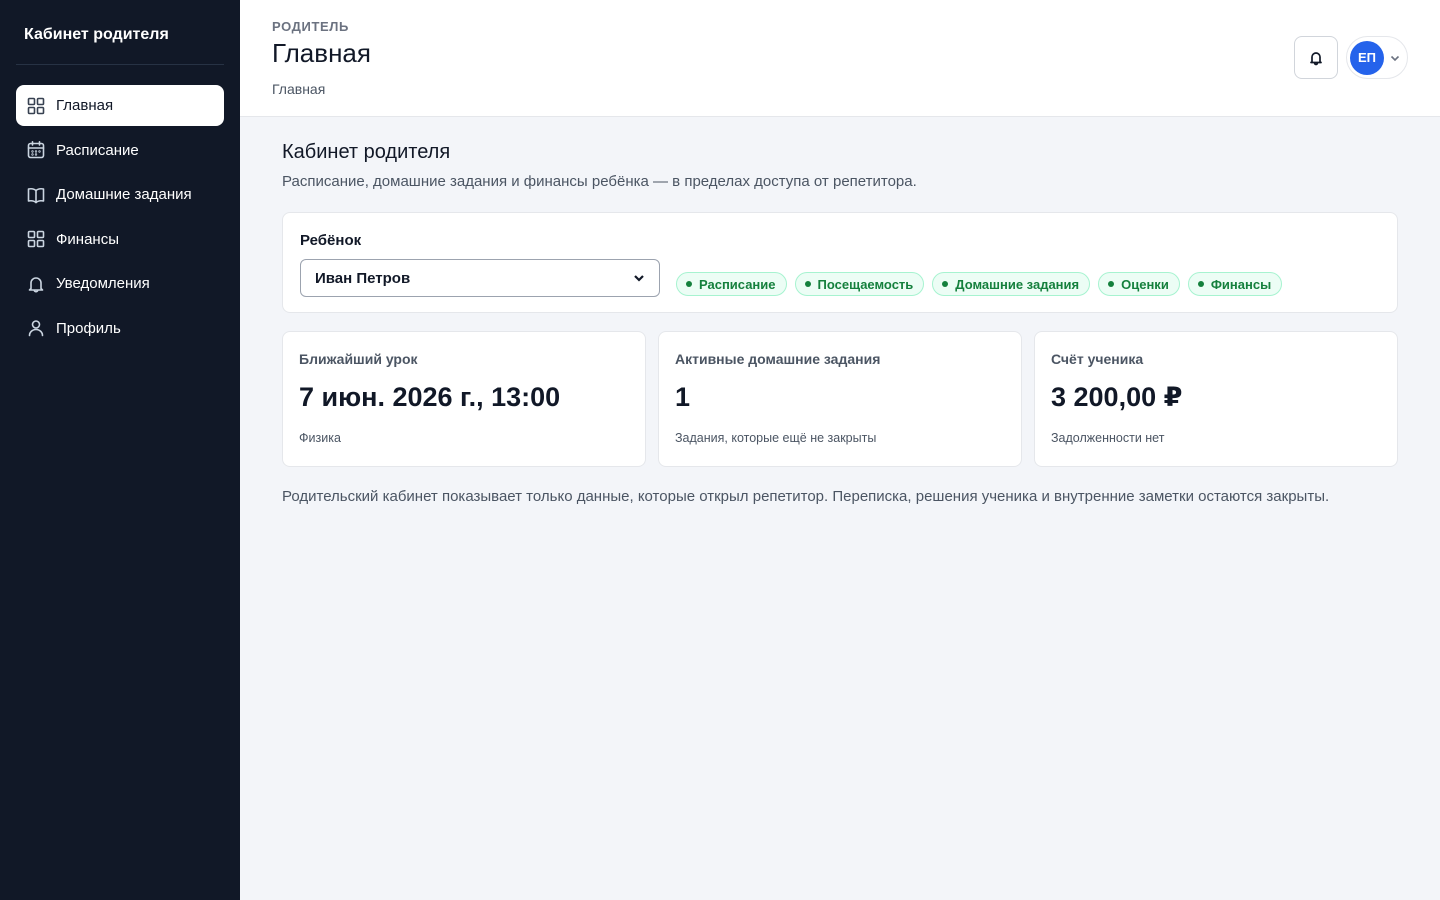 This screenshot has width=1440, height=900. I want to click on stat-value: 3 200,00 ₽, so click(1117, 397).